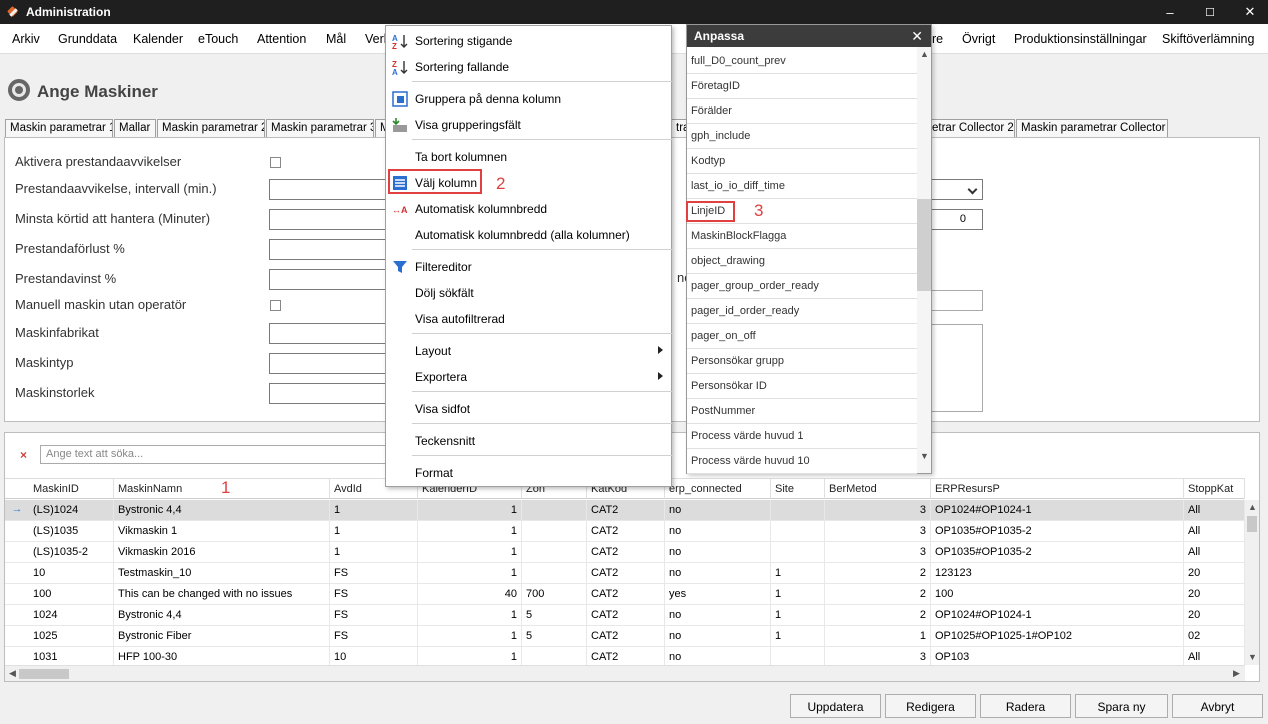 The height and width of the screenshot is (724, 1268). I want to click on save-new-button: Spara ny, so click(1121, 706).